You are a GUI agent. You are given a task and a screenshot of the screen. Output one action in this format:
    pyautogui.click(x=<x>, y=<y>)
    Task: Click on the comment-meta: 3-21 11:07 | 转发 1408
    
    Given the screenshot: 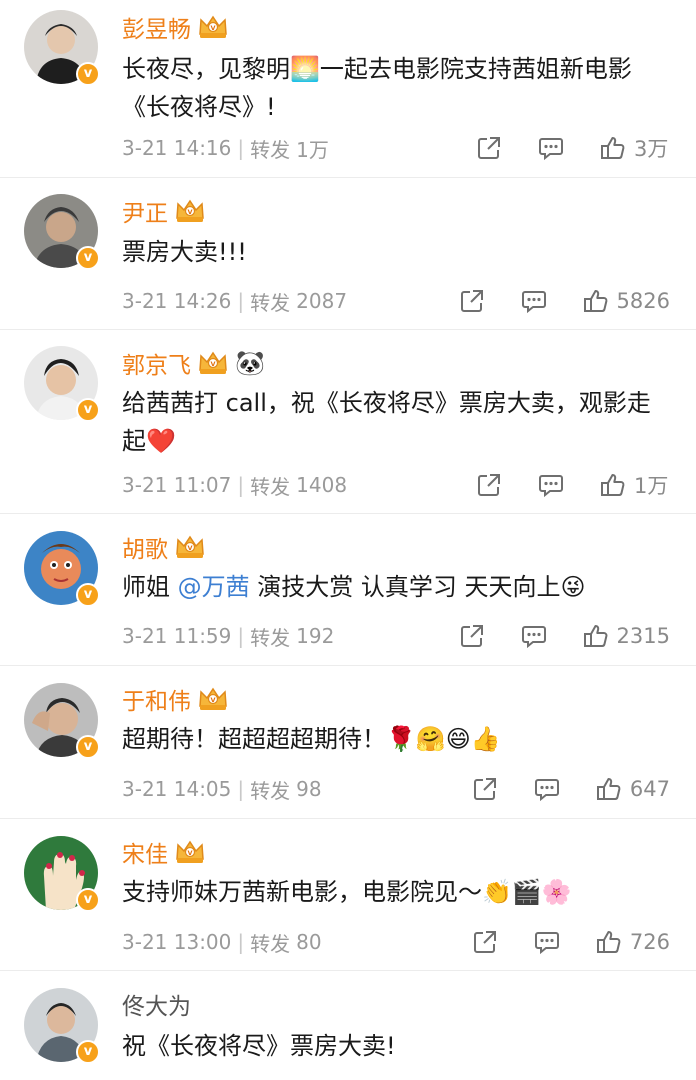 What is the action you would take?
    pyautogui.click(x=234, y=485)
    